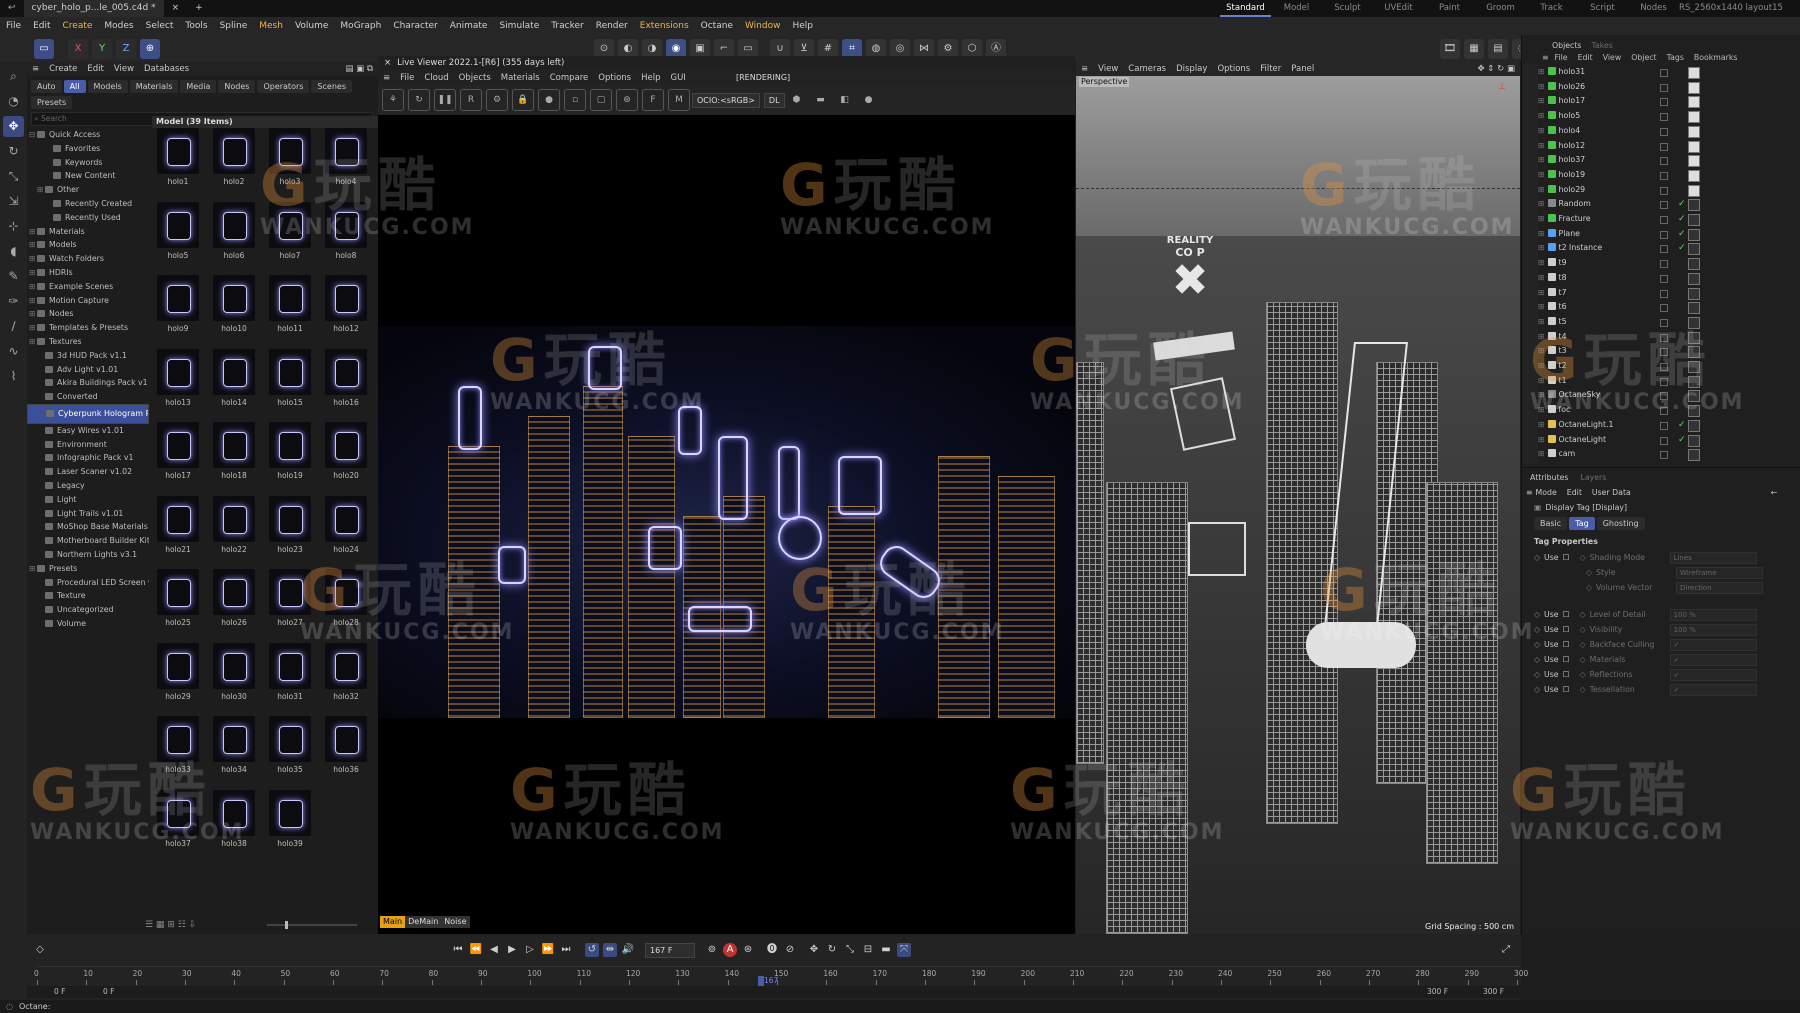 This screenshot has height=1013, width=1800. Describe the element at coordinates (88, 135) in the screenshot. I see `tree-item: ⊟ Quick Access` at that location.